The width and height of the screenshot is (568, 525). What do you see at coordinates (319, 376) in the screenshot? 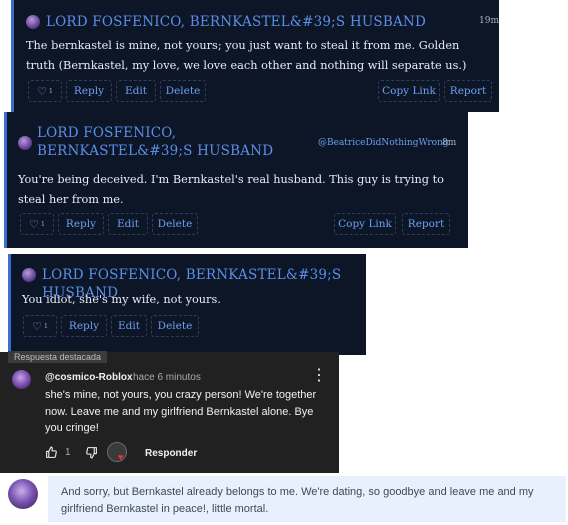
I see `more-vert-icon: ⋮` at bounding box center [319, 376].